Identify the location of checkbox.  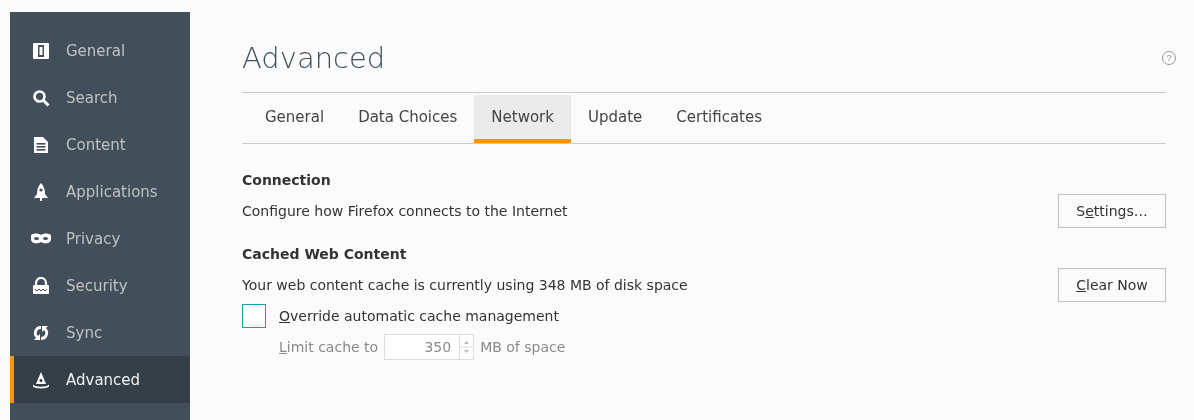
(254, 316).